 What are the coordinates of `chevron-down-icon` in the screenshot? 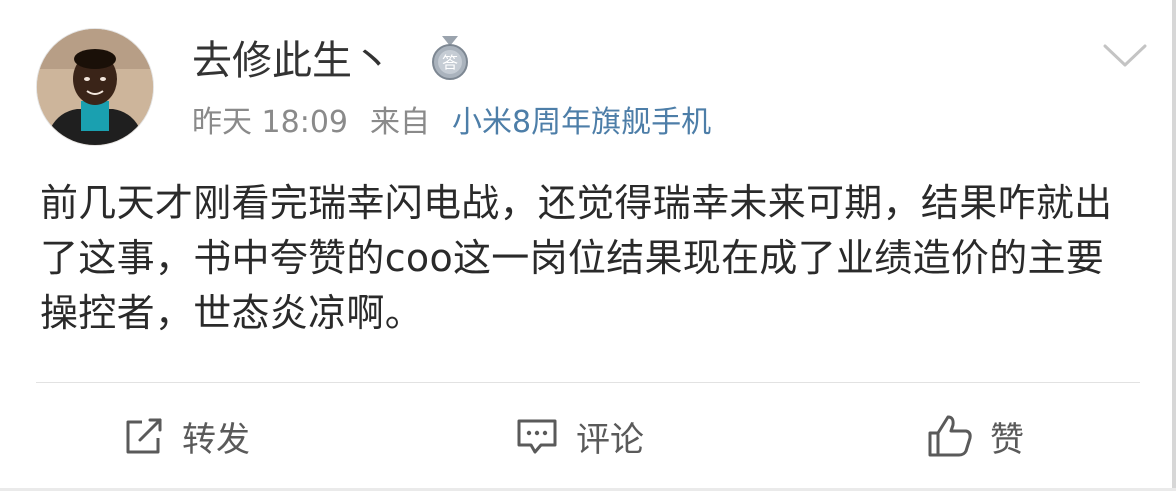 It's located at (1125, 56).